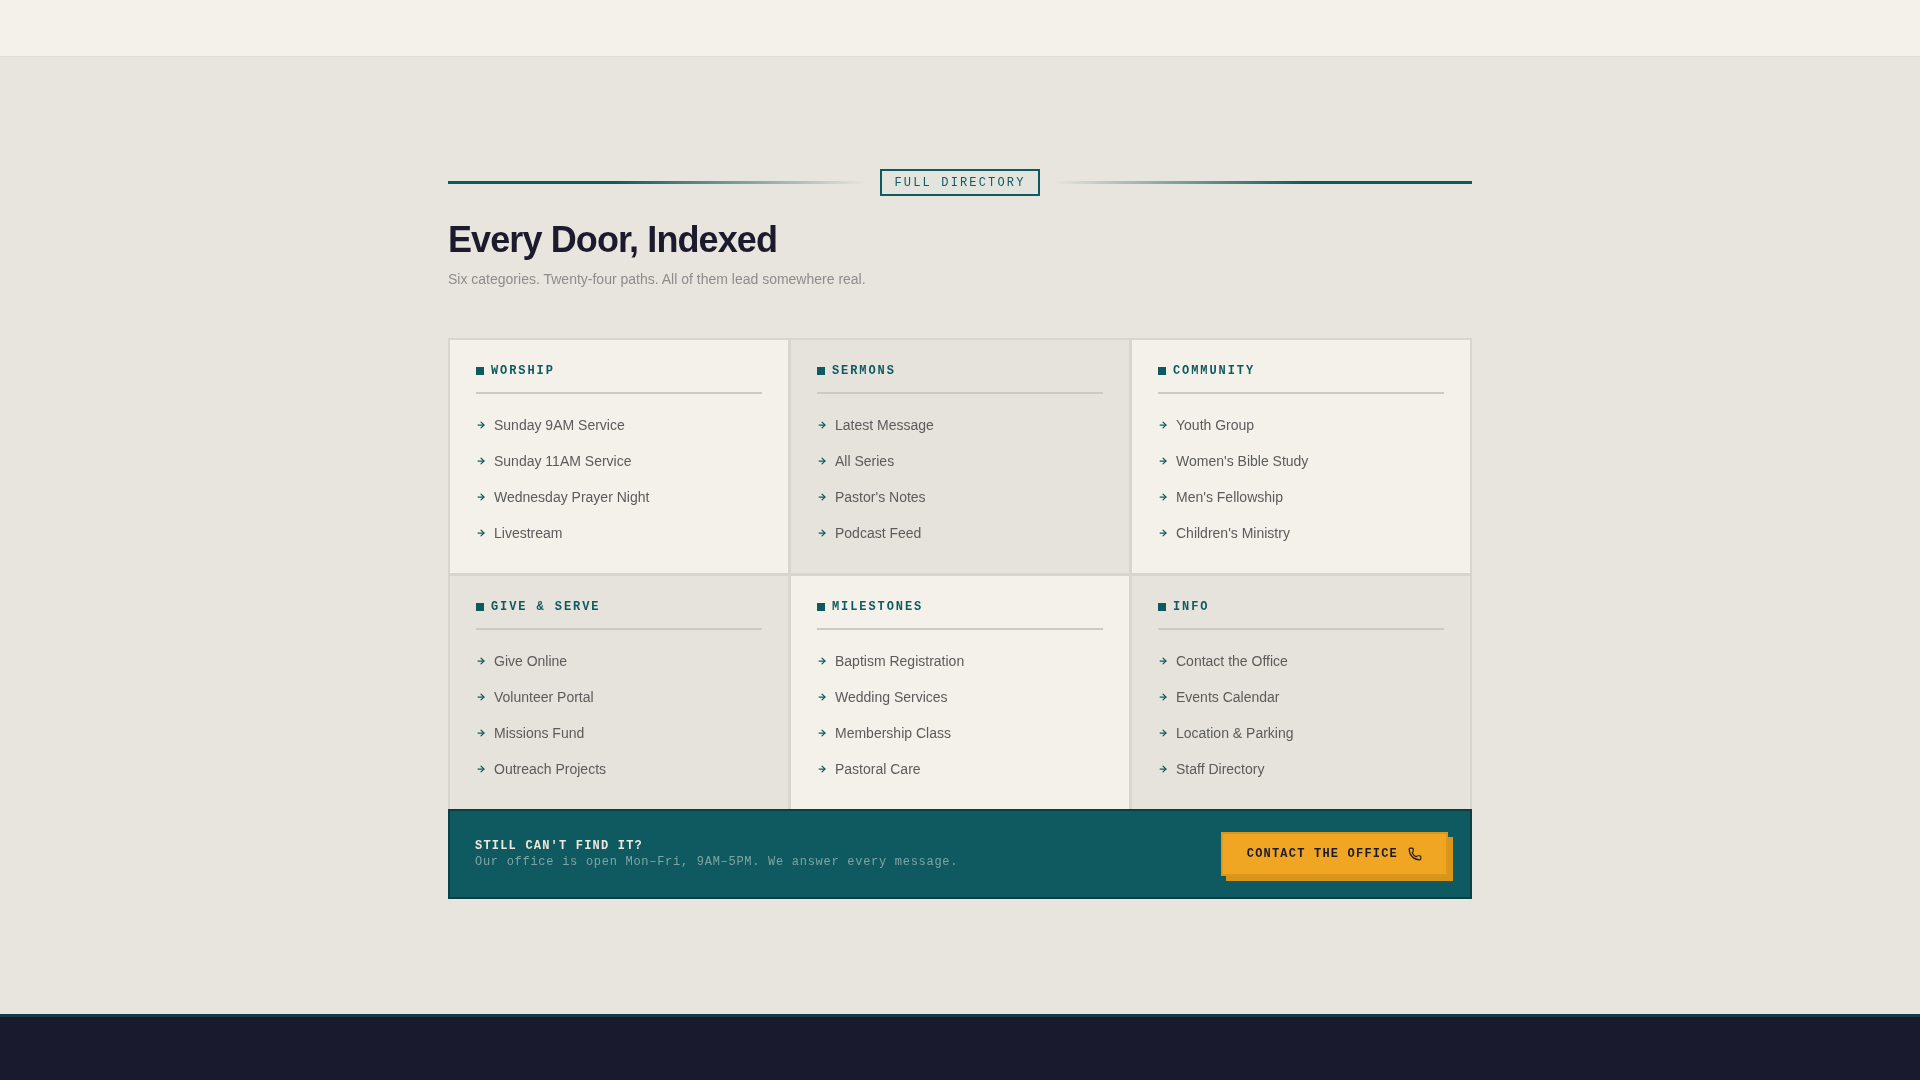  What do you see at coordinates (519, 533) in the screenshot?
I see `directory-link: Livestream` at bounding box center [519, 533].